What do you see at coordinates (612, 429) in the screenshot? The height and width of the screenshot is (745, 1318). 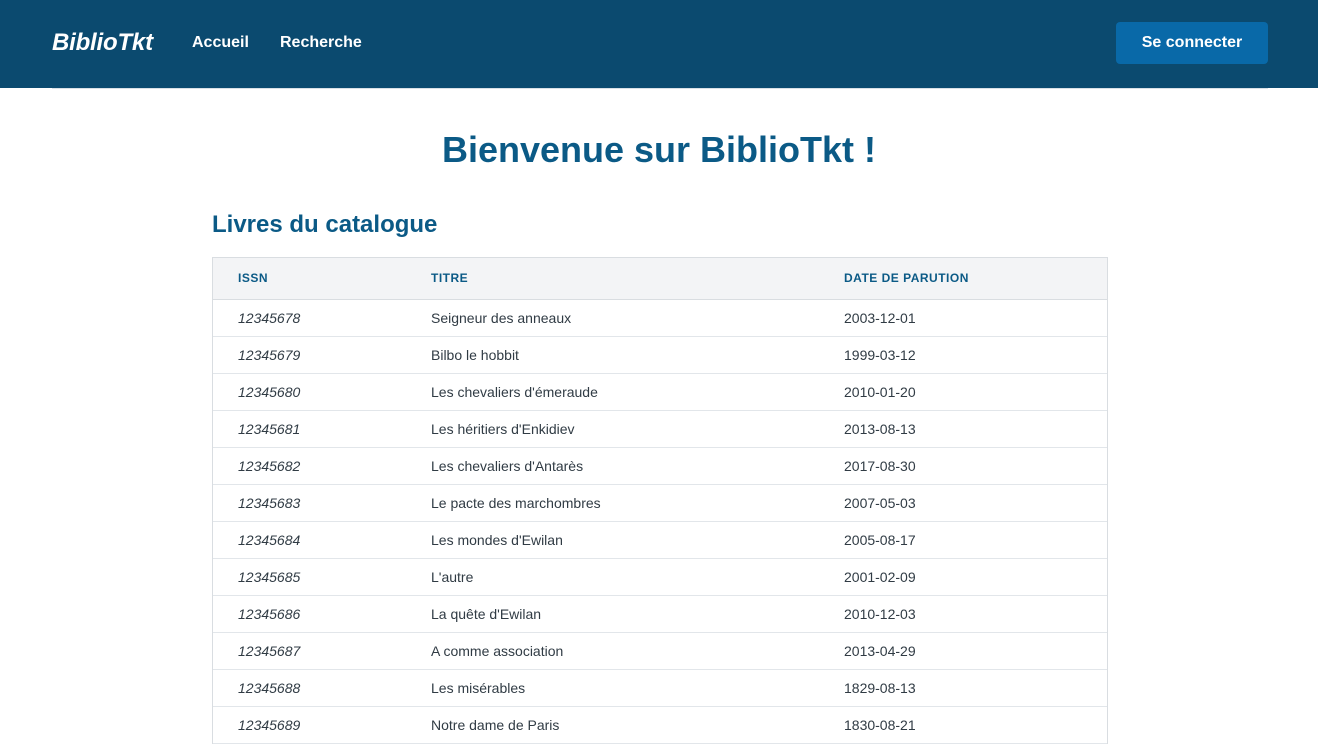 I see `title-cell: Les héritiers d'Enkidiev` at bounding box center [612, 429].